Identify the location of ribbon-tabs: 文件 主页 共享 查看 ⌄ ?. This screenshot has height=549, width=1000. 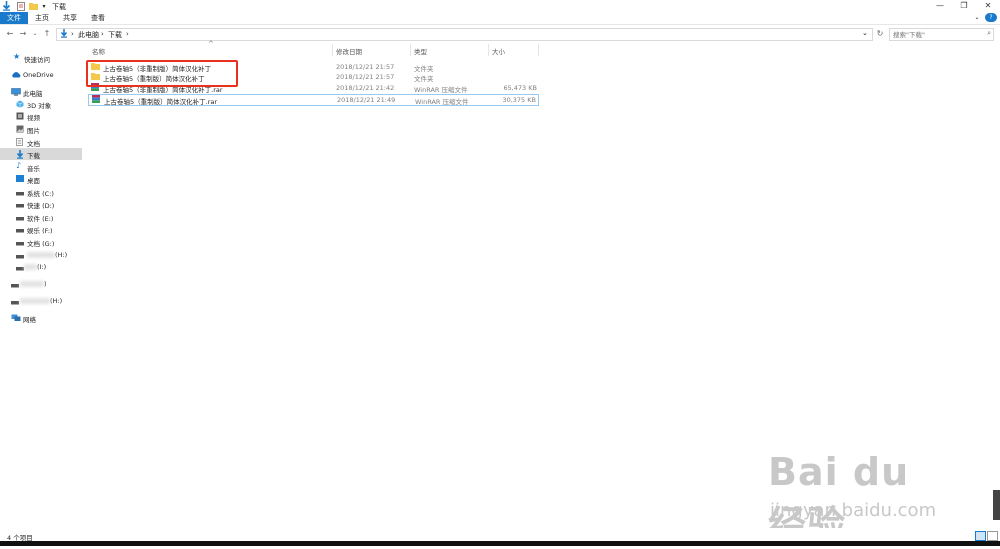
(500, 18).